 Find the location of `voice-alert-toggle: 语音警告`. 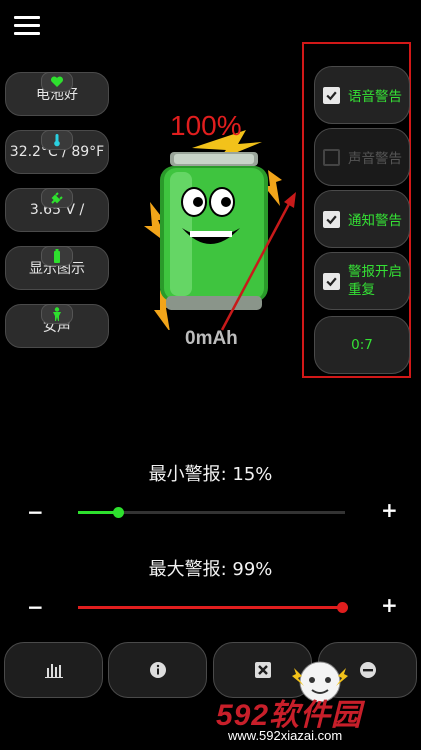

voice-alert-toggle: 语音警告 is located at coordinates (362, 95).